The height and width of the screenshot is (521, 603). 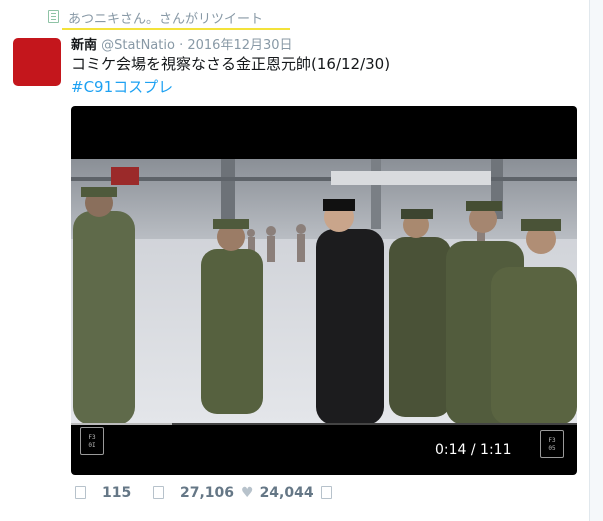 What do you see at coordinates (80, 492) in the screenshot?
I see `reply-icon` at bounding box center [80, 492].